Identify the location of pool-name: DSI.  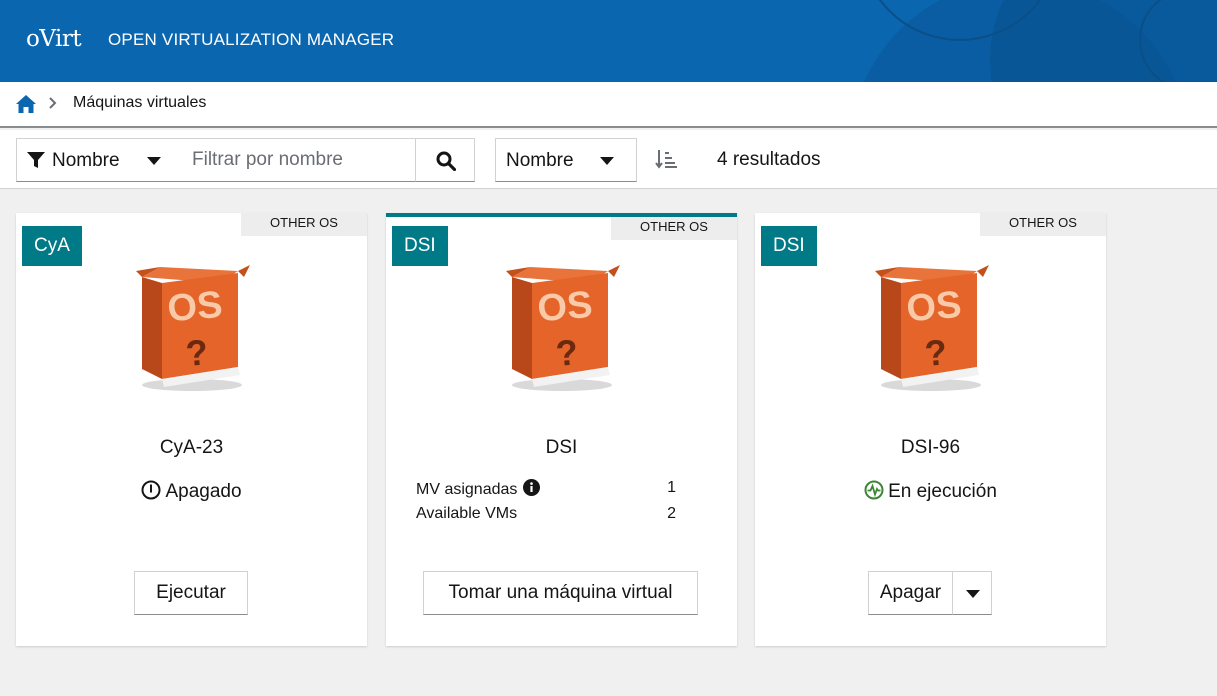
(561, 447).